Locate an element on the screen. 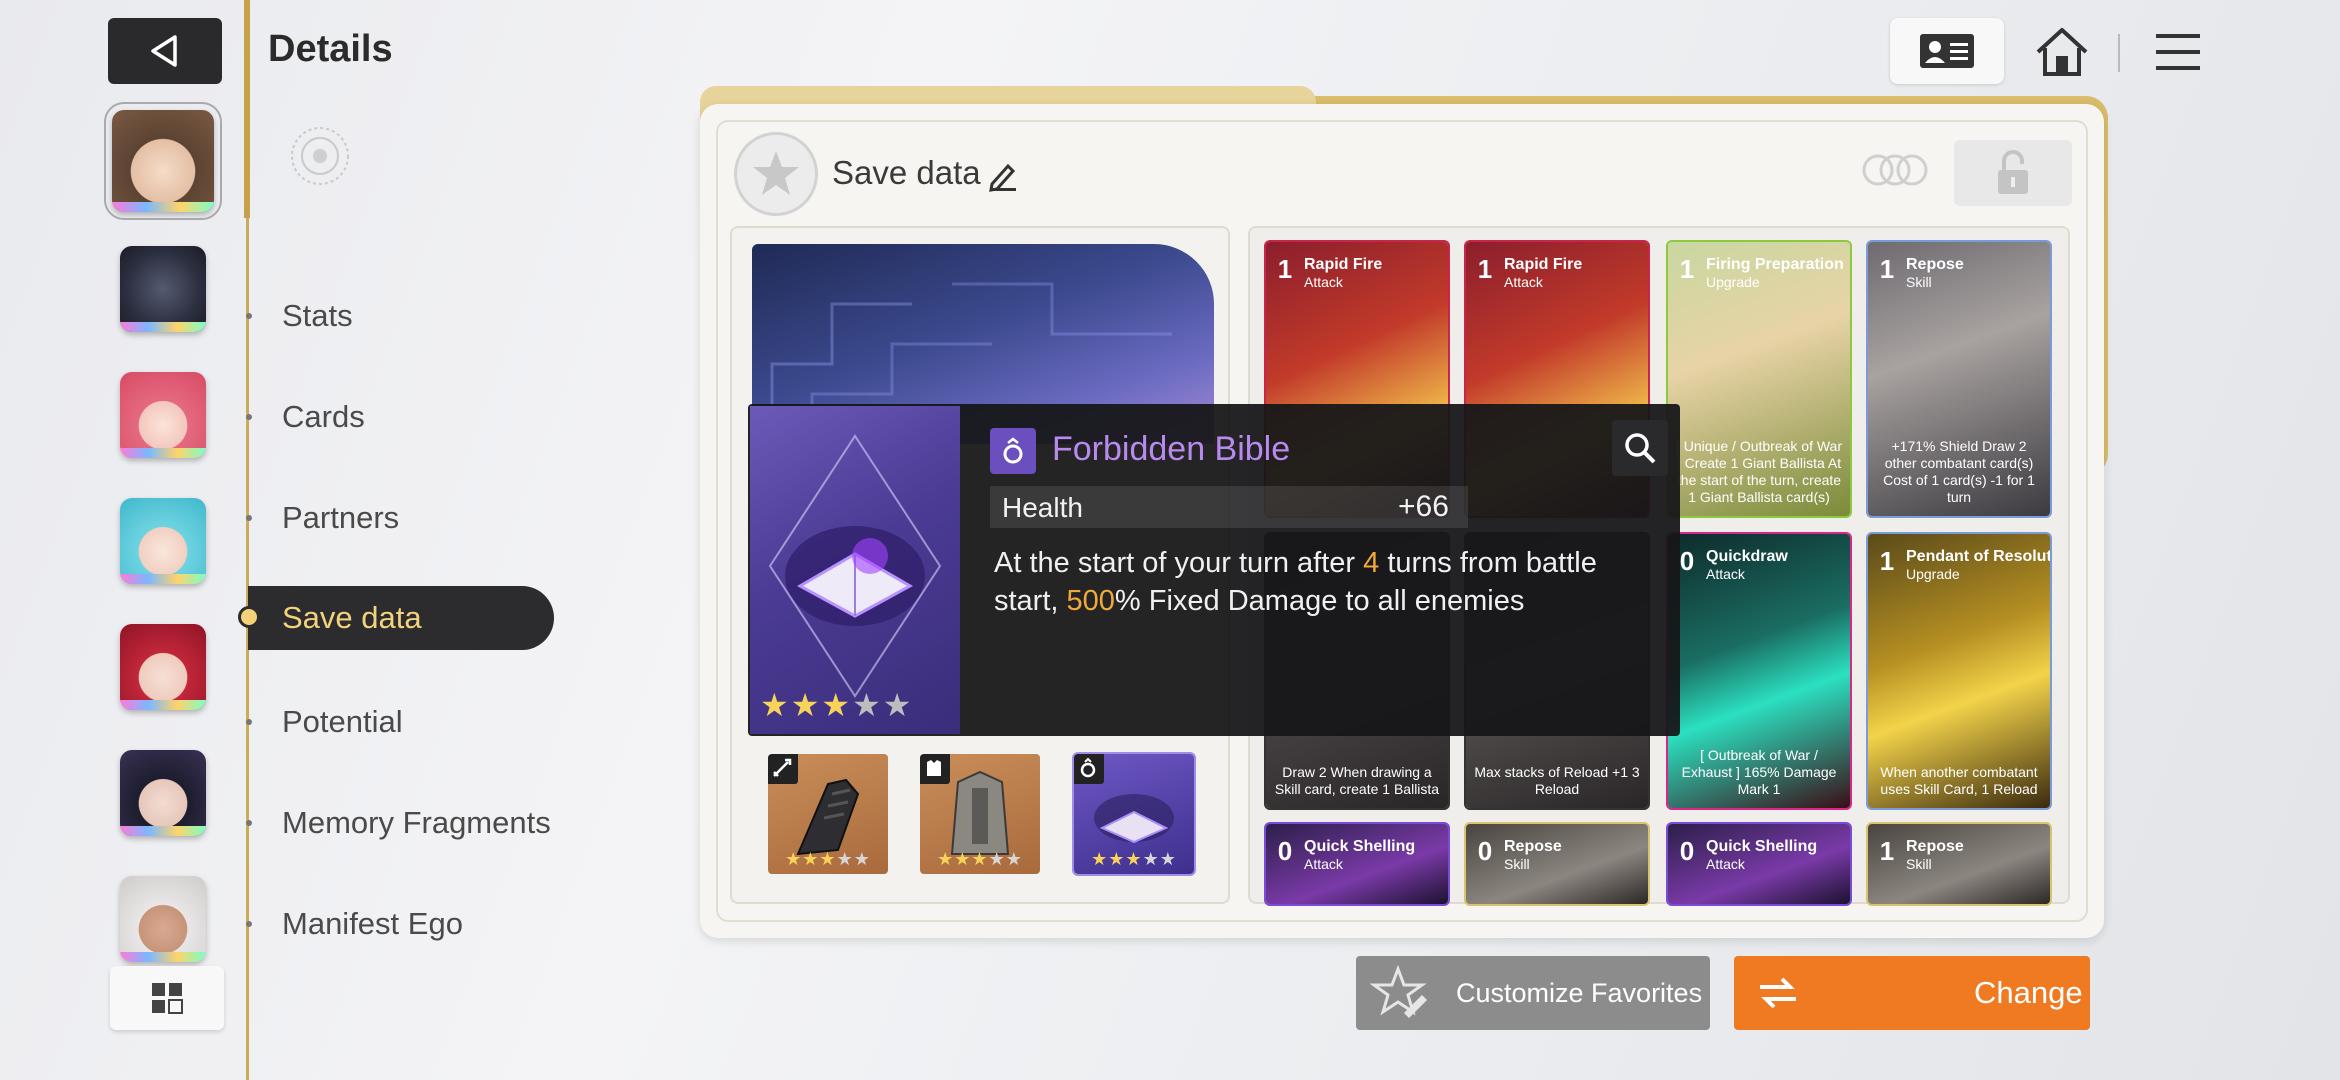  lock-toggle-button is located at coordinates (2013, 173).